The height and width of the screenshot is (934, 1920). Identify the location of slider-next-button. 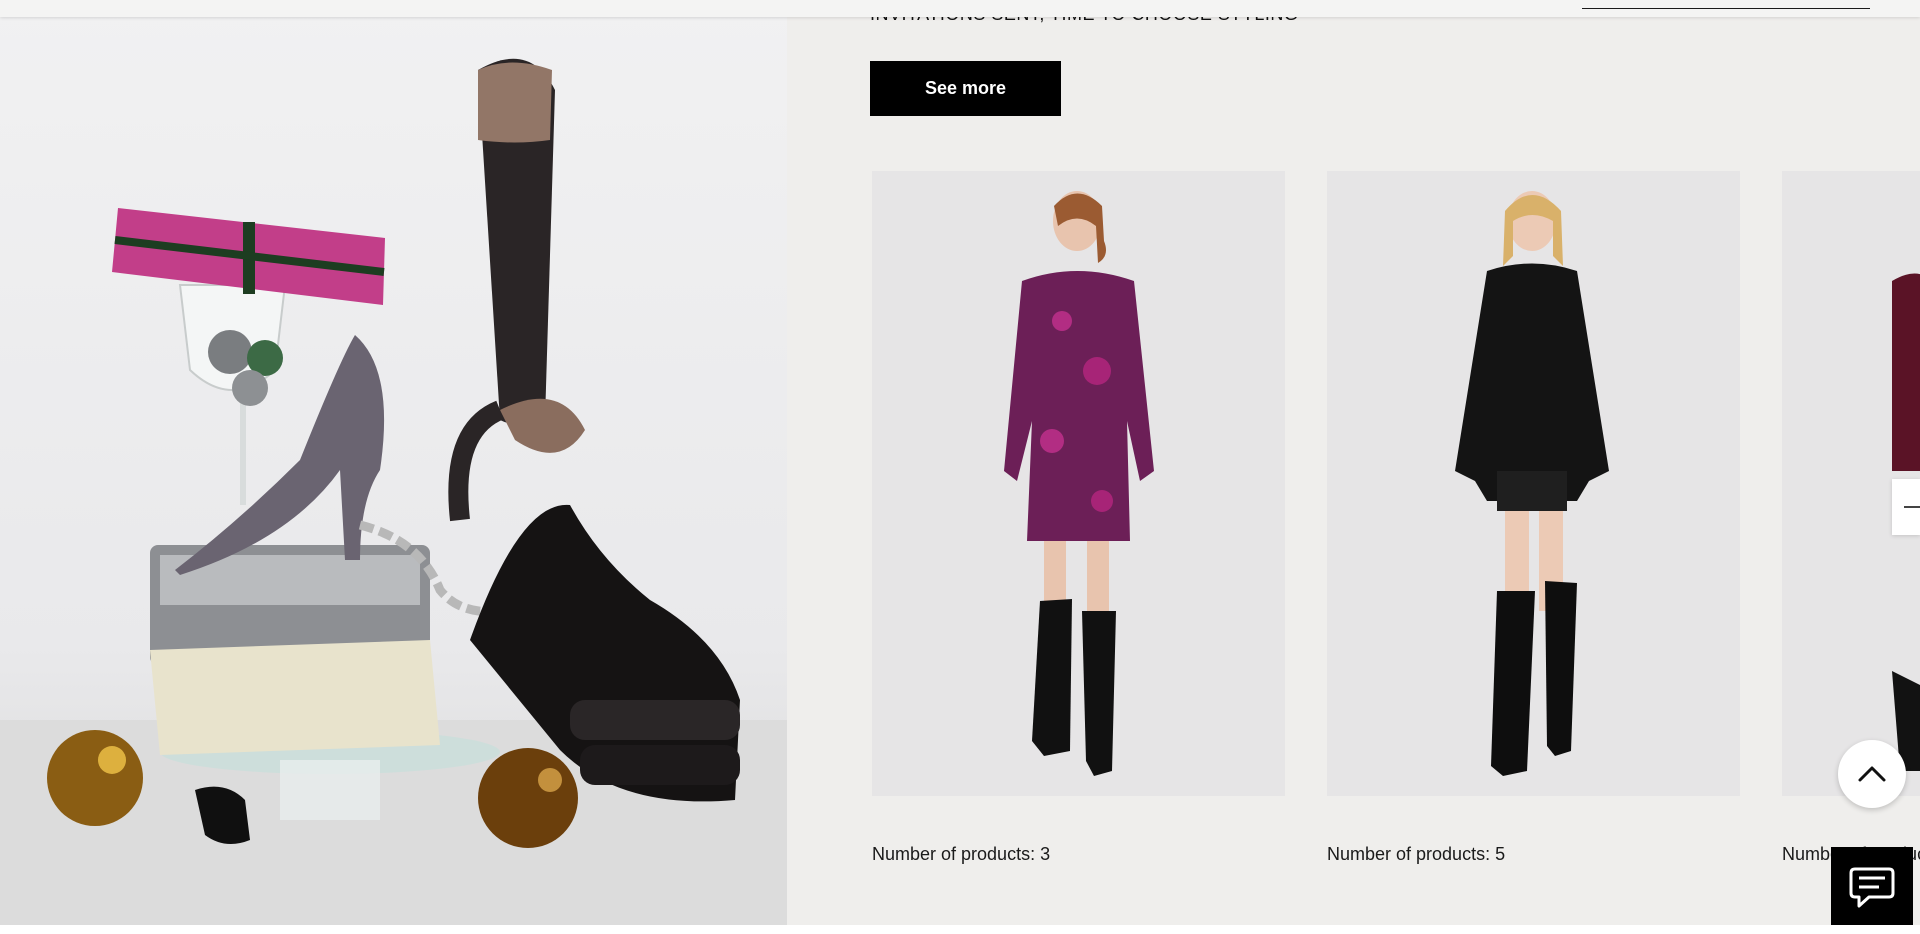
(1906, 507).